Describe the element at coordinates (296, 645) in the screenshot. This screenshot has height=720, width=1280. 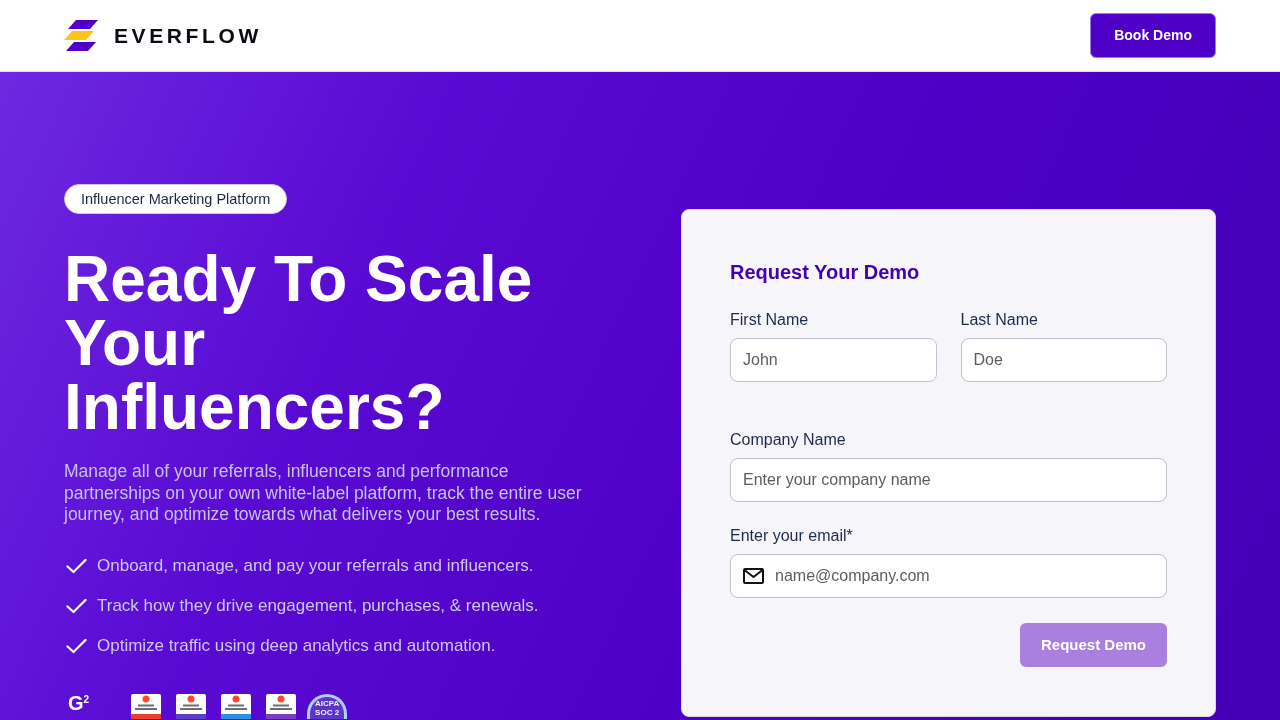
I see `feature-text: Optimize traffic using deep analytics and automation.` at that location.